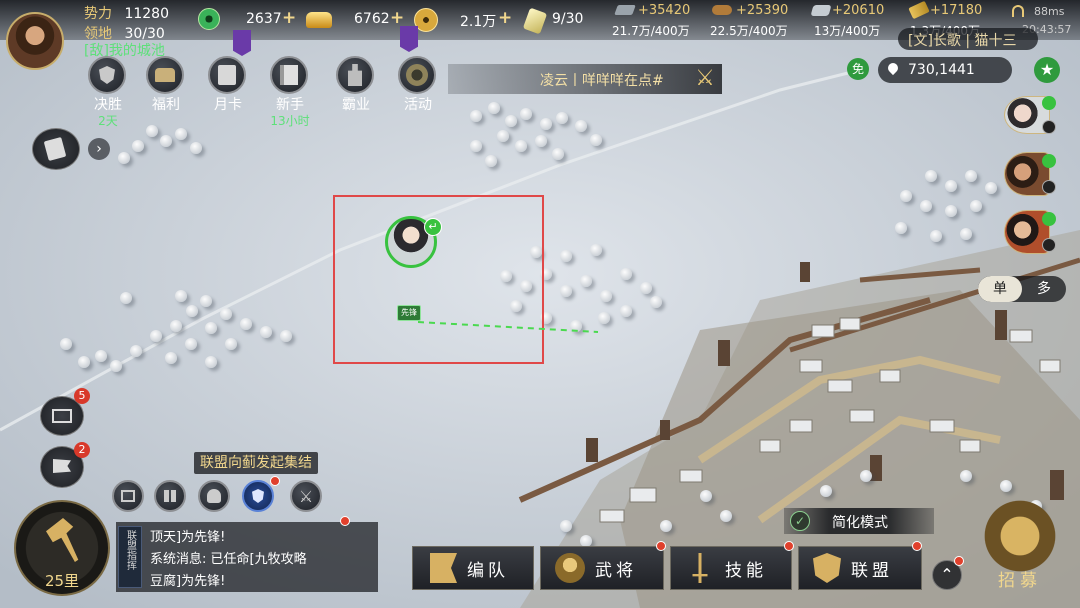  I want to click on menu-item-decisive: 决胜 2天, so click(108, 92).